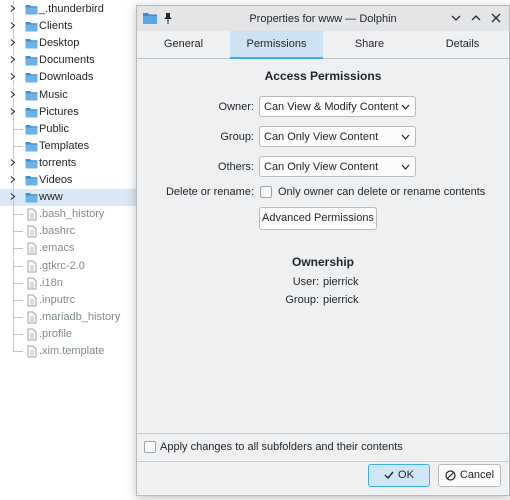 The image size is (510, 500). Describe the element at coordinates (31, 95) in the screenshot. I see `music-folder-icon` at that location.